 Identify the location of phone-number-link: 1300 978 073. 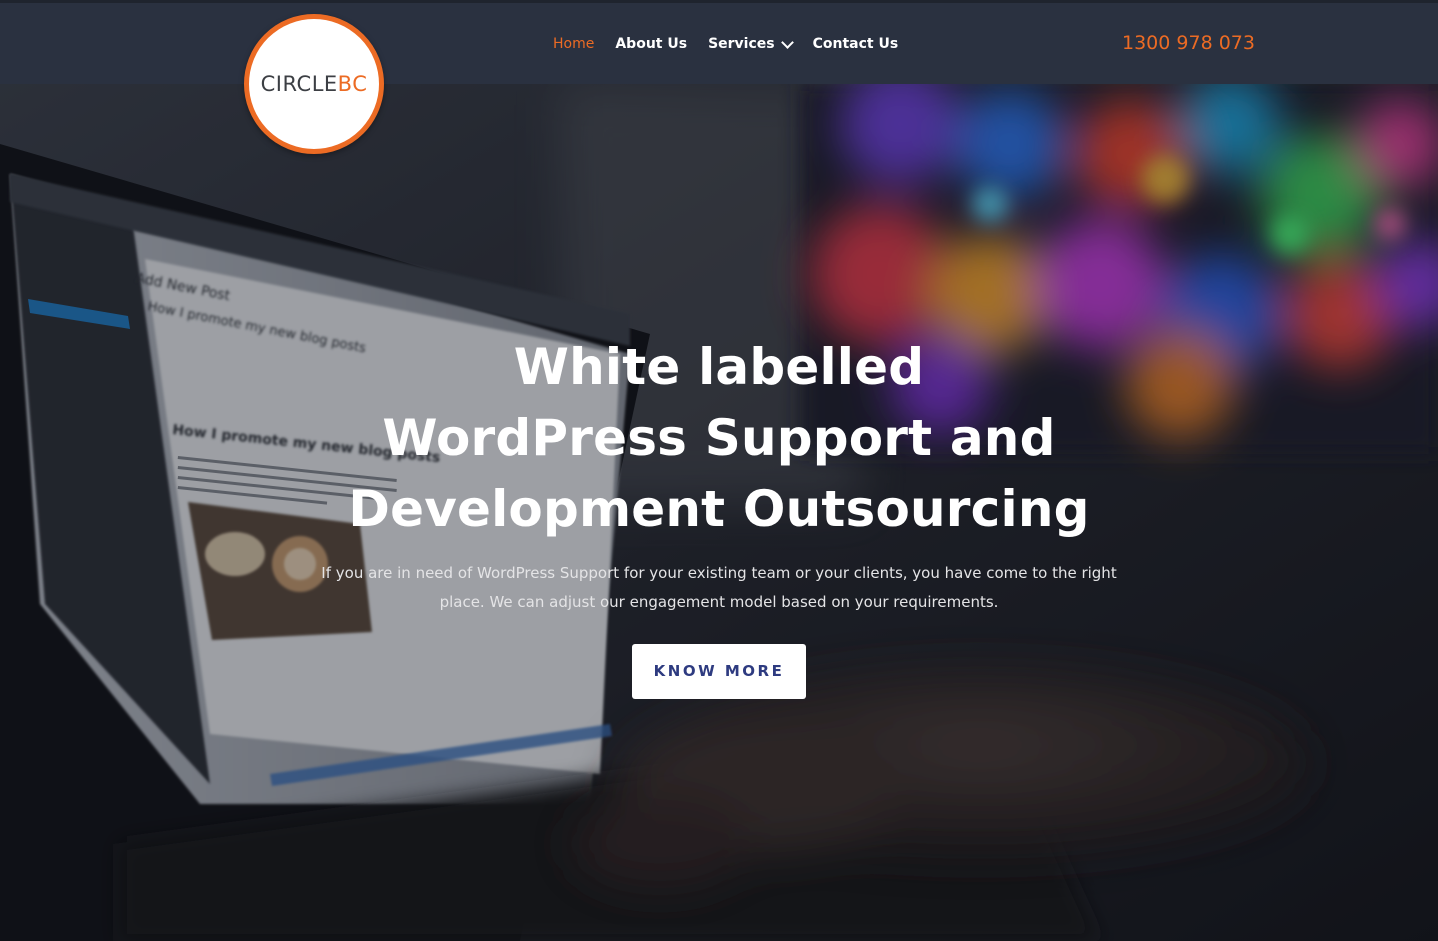
(1188, 43).